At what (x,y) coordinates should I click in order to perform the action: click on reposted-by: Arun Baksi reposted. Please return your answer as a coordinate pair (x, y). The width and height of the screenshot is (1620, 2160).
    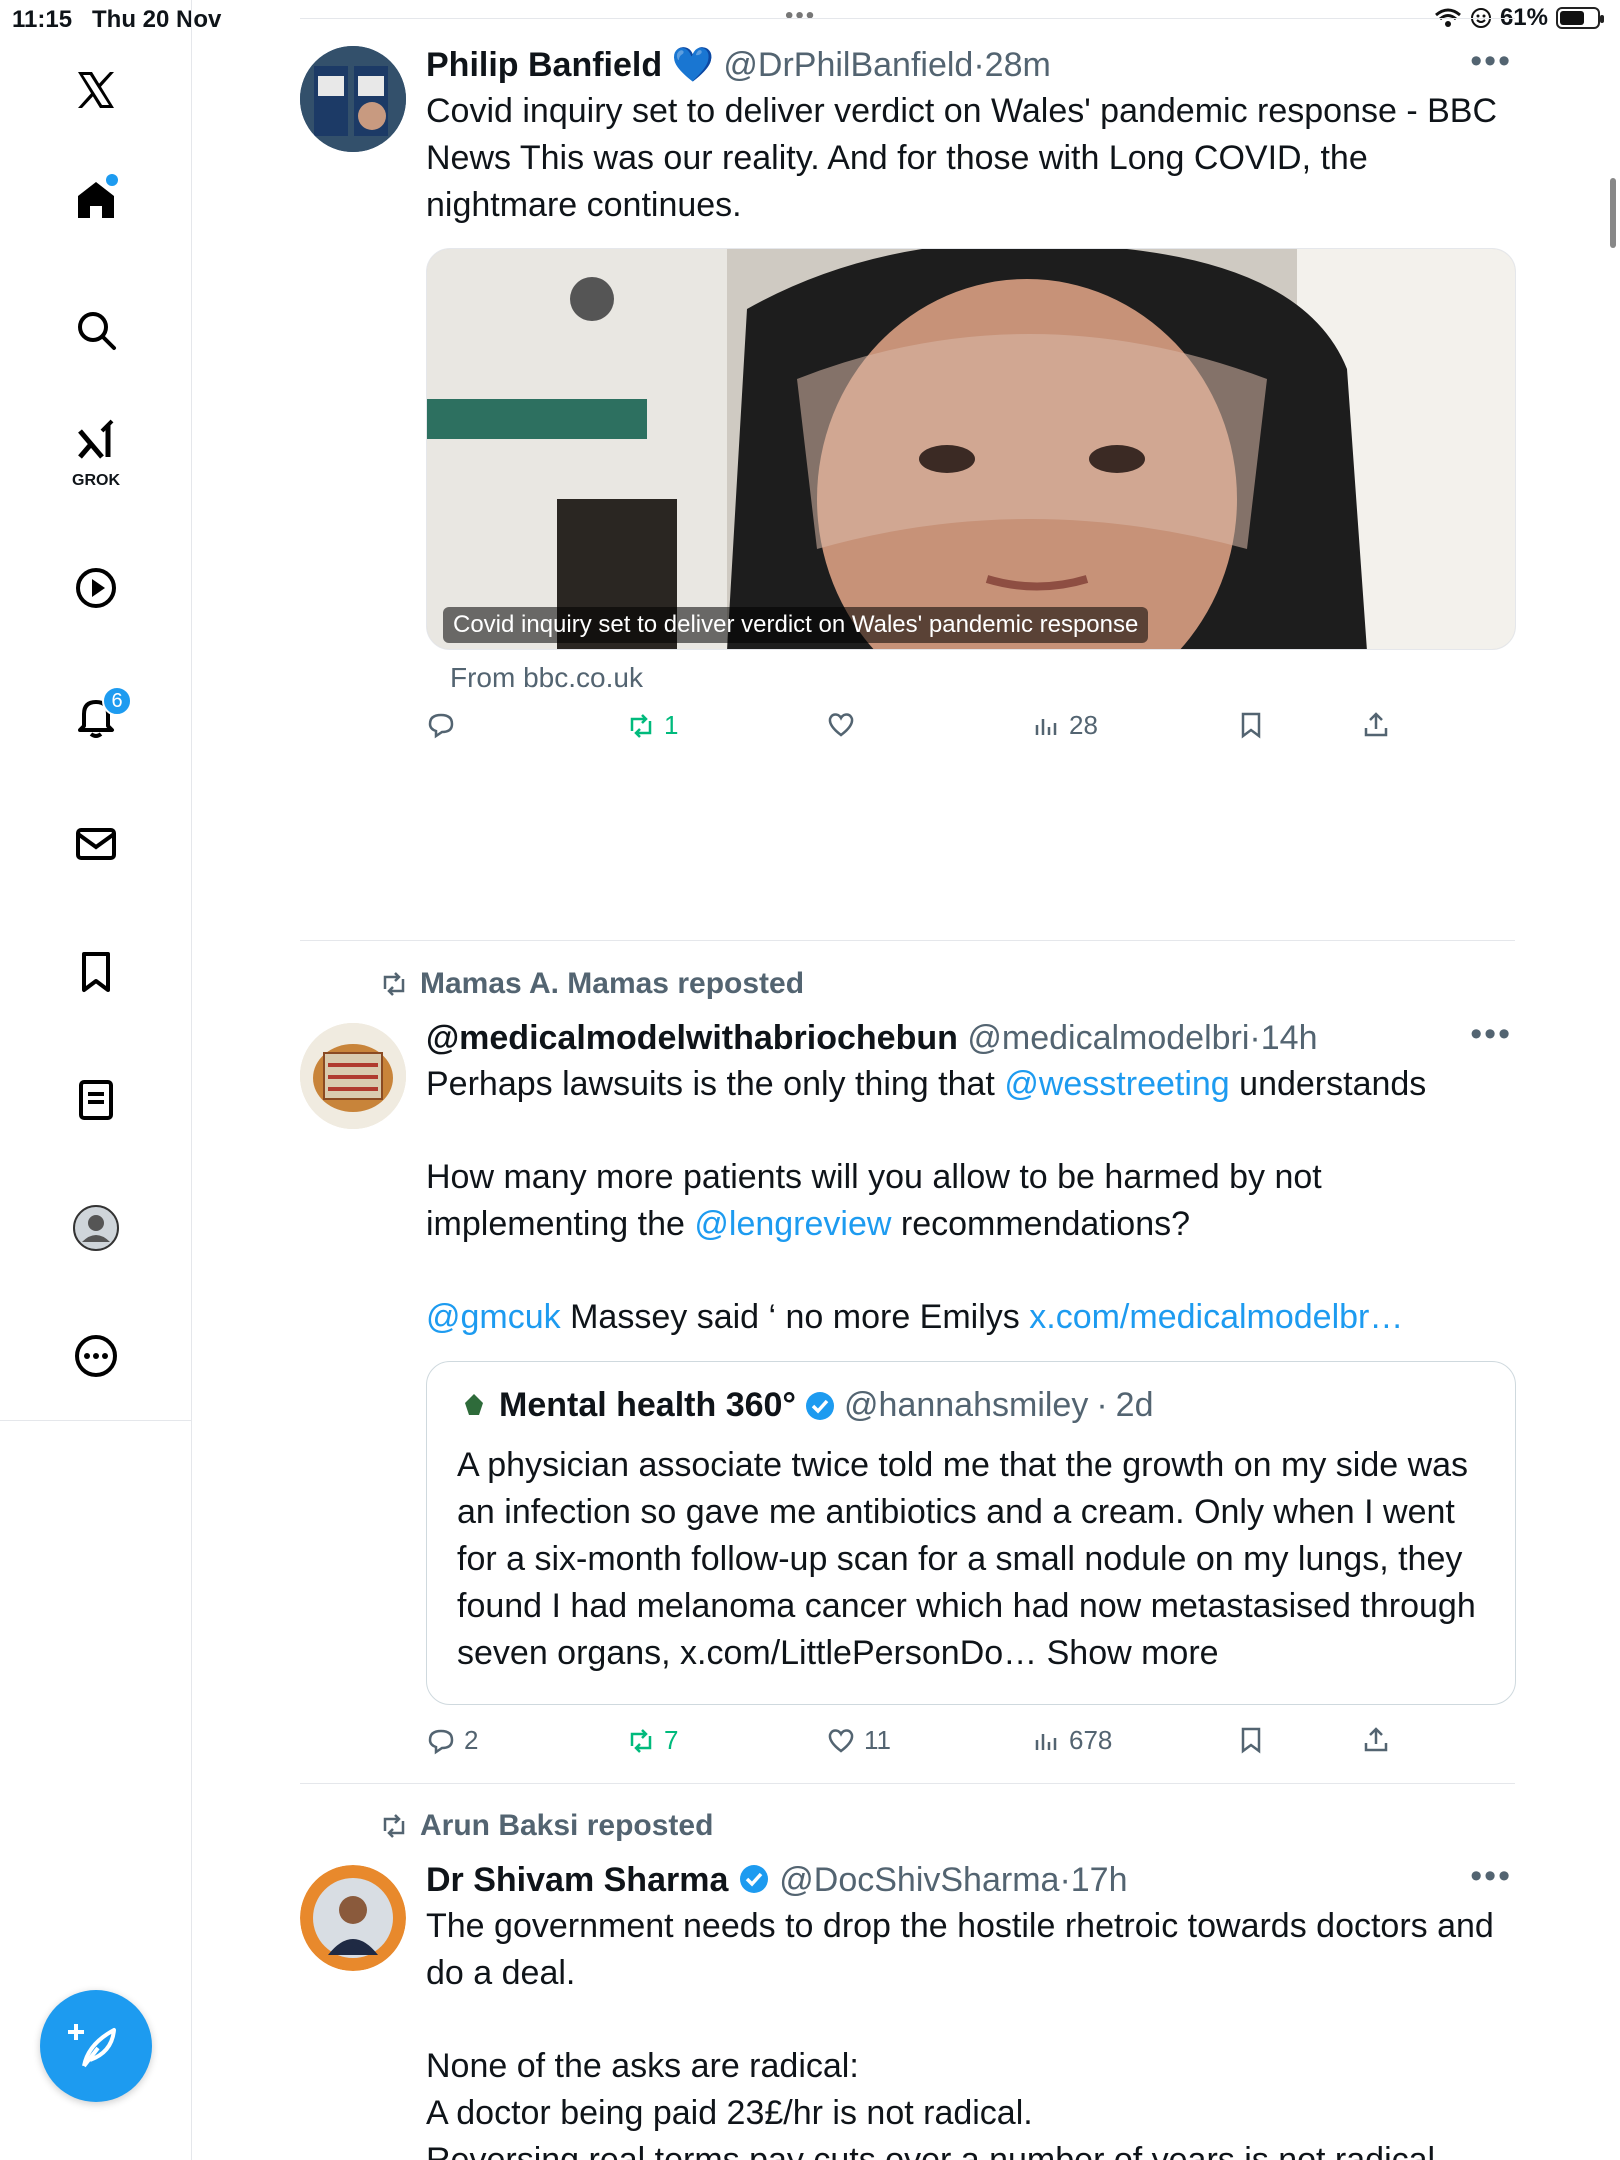
    Looking at the image, I should click on (566, 1826).